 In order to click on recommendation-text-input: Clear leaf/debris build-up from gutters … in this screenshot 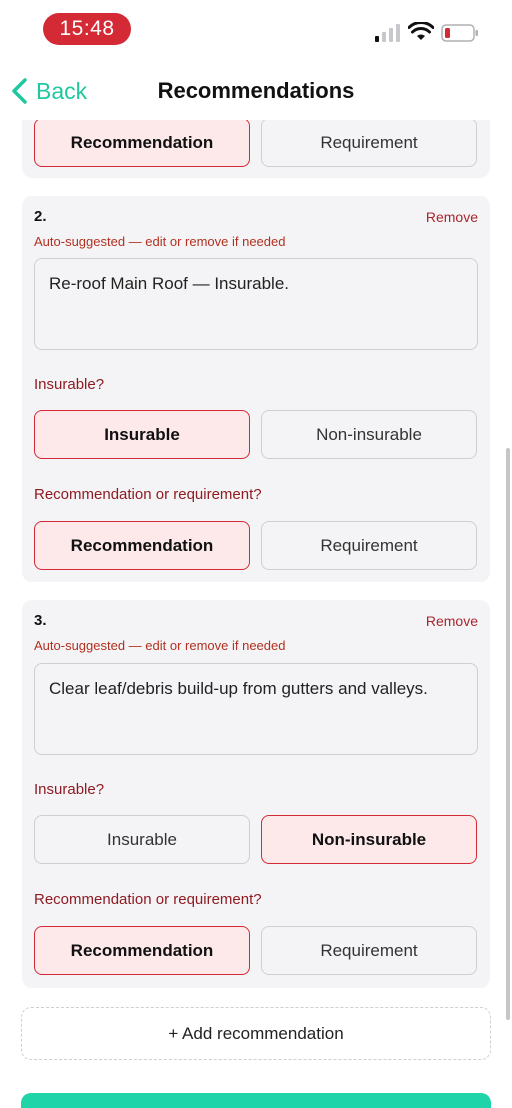, I will do `click(256, 709)`.